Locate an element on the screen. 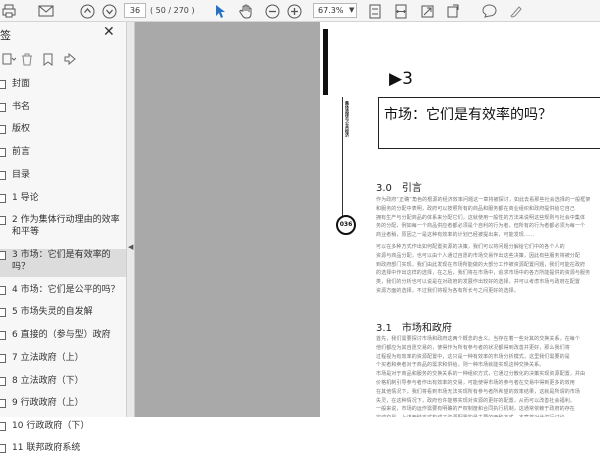  zoom-in-icon is located at coordinates (294, 11).